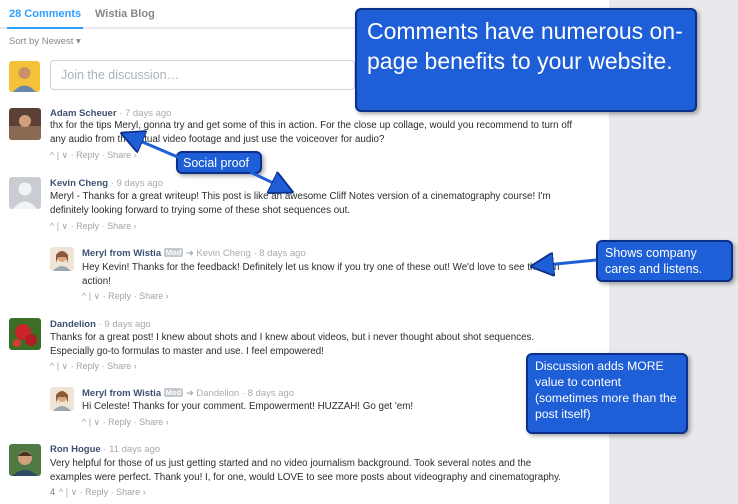  I want to click on comment-header: Adam Scheuer · 7 days ago, so click(110, 113).